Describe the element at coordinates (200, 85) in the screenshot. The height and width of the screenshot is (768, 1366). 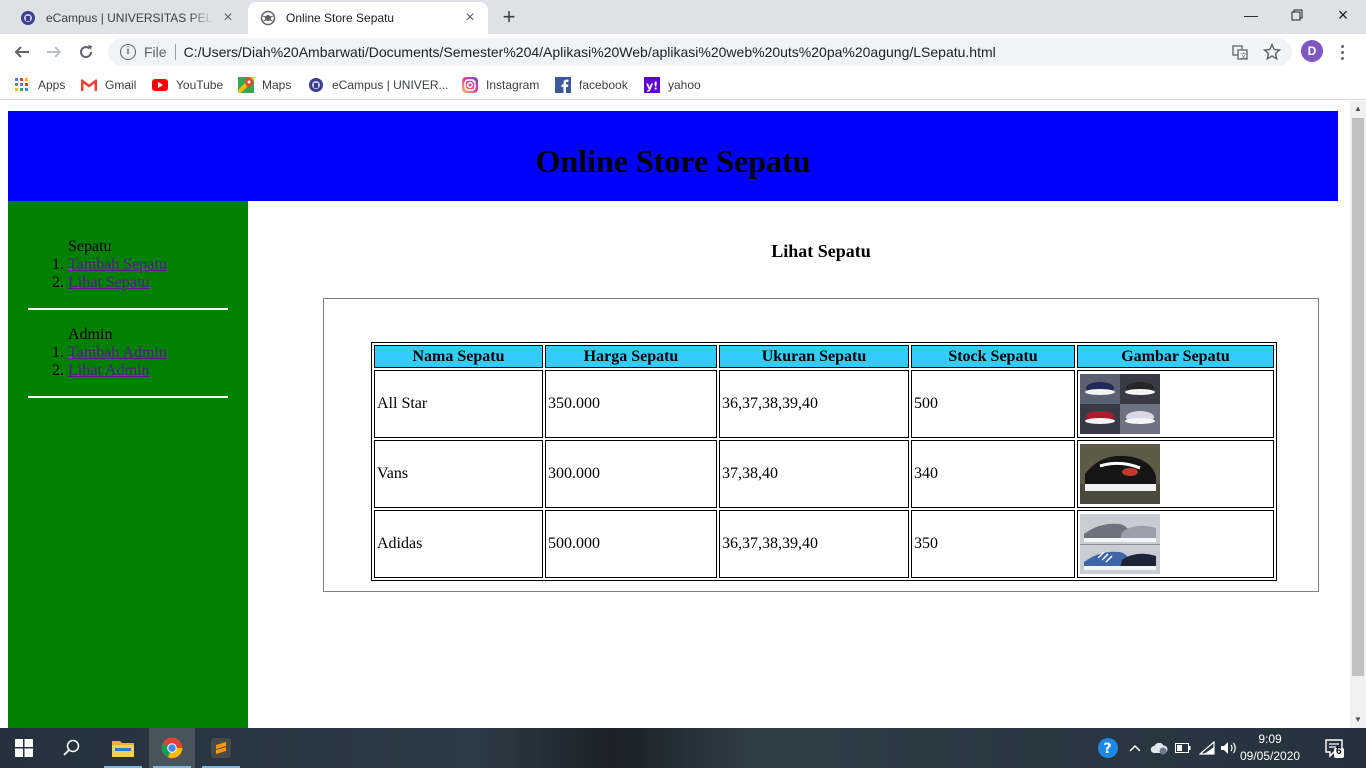
I see `bookmark-label: YouTube` at that location.